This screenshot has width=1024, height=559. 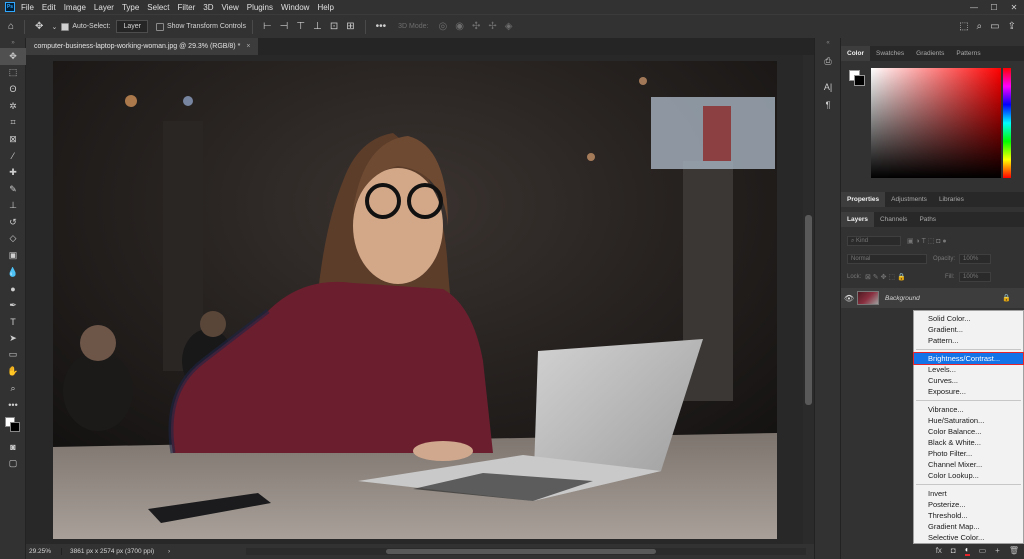 I want to click on folder-icon: ▭, so click(x=983, y=550).